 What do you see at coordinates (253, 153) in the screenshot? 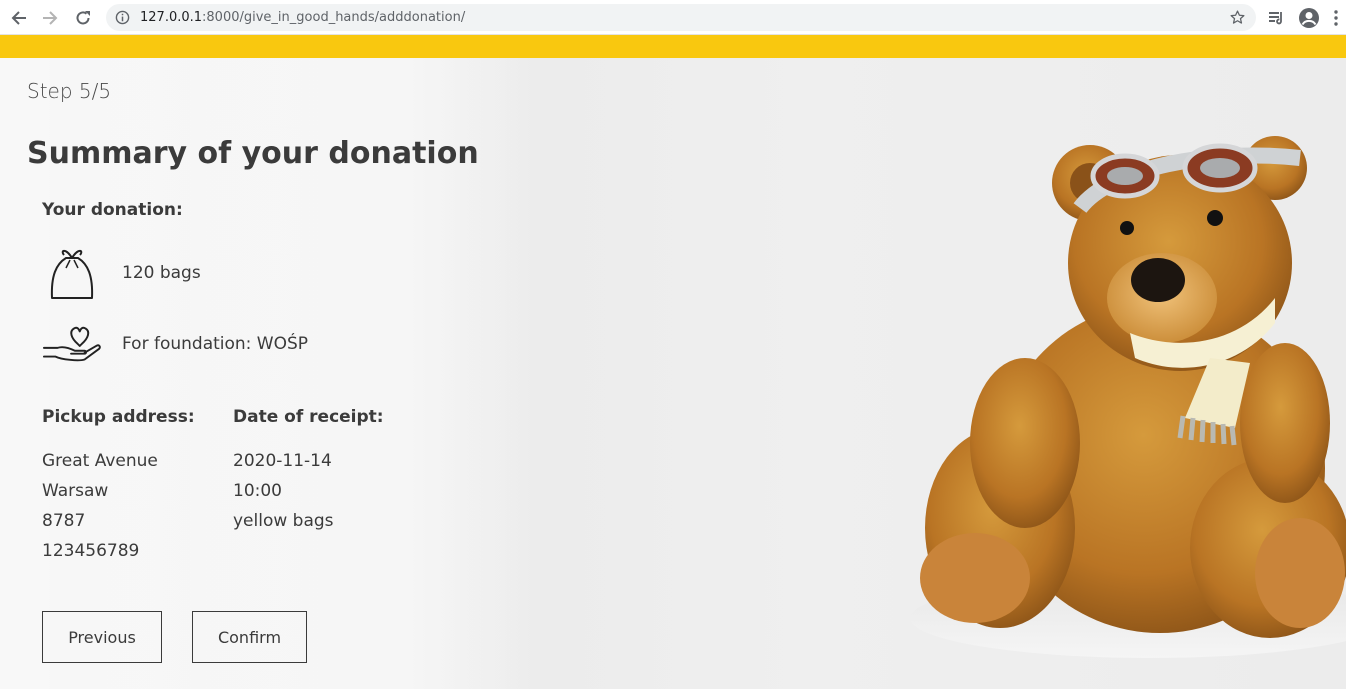
I see `page-title: Summary of your donation` at bounding box center [253, 153].